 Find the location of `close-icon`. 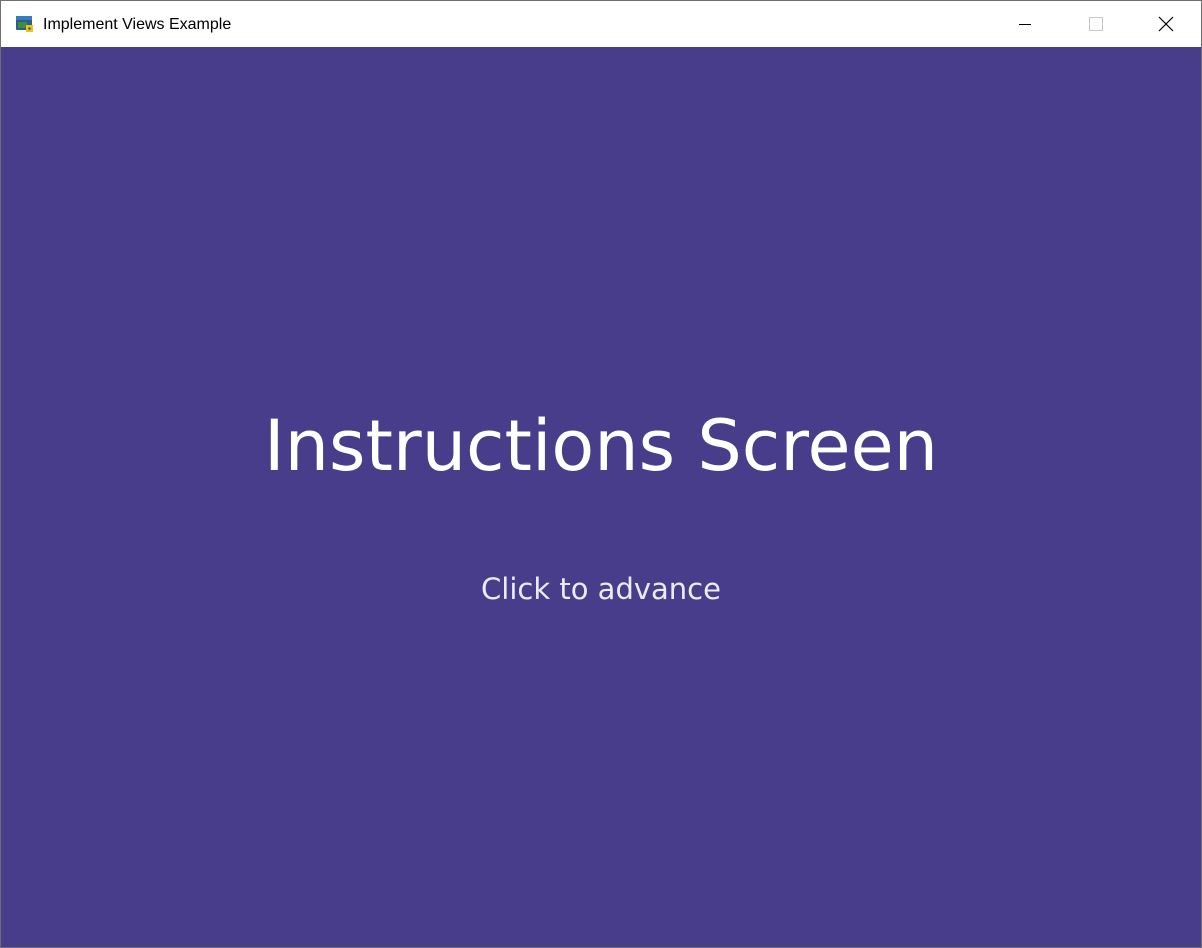

close-icon is located at coordinates (1166, 24).